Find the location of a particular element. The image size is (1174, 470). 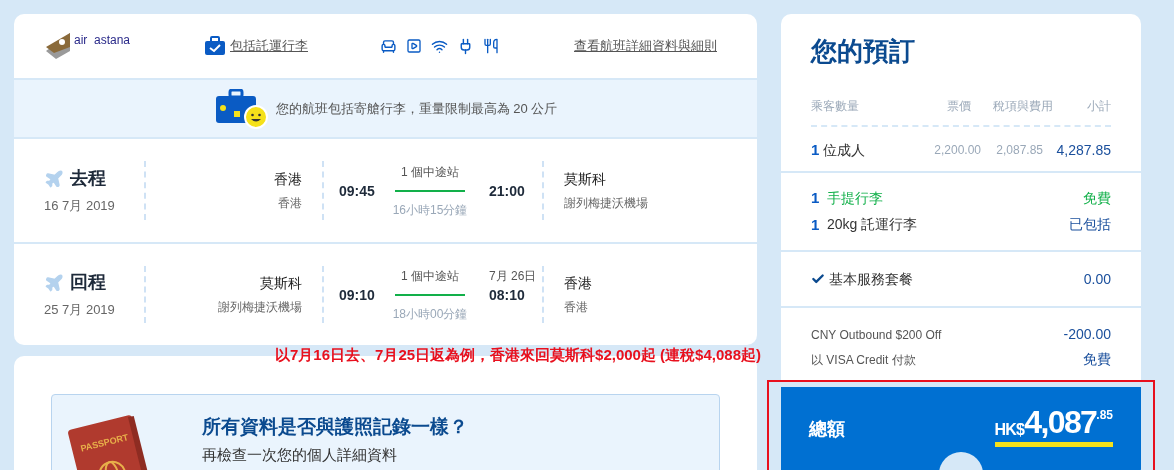

origin-airport: 謝列梅捷沃機場 is located at coordinates (260, 307).